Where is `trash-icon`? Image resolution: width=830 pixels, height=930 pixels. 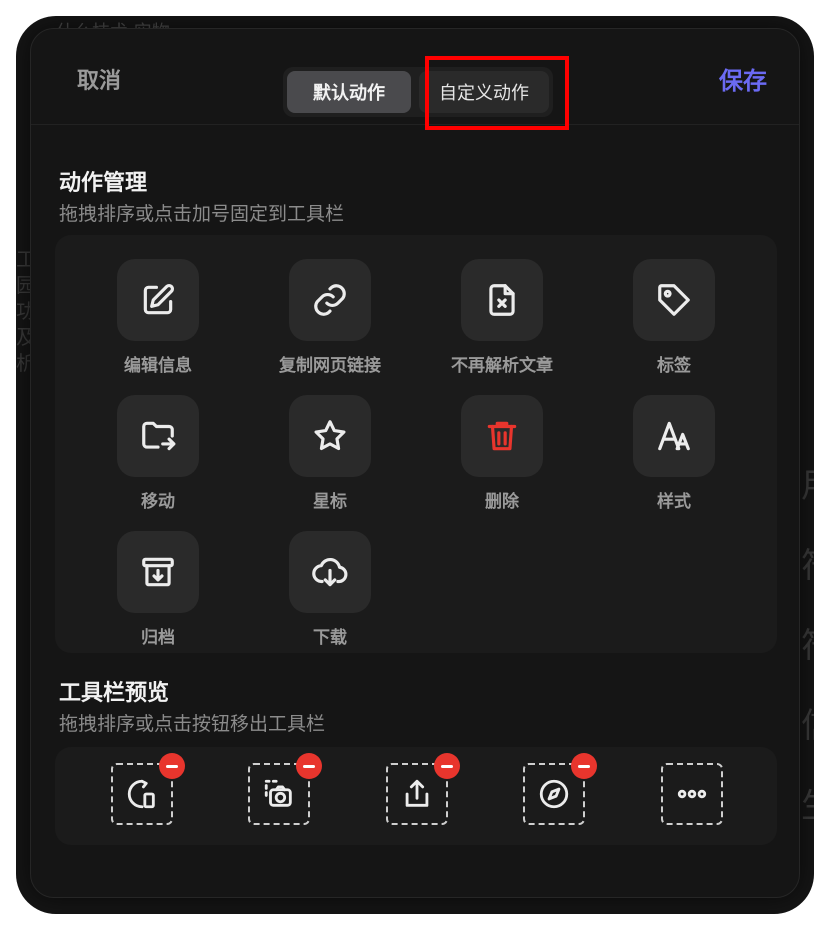 trash-icon is located at coordinates (502, 436).